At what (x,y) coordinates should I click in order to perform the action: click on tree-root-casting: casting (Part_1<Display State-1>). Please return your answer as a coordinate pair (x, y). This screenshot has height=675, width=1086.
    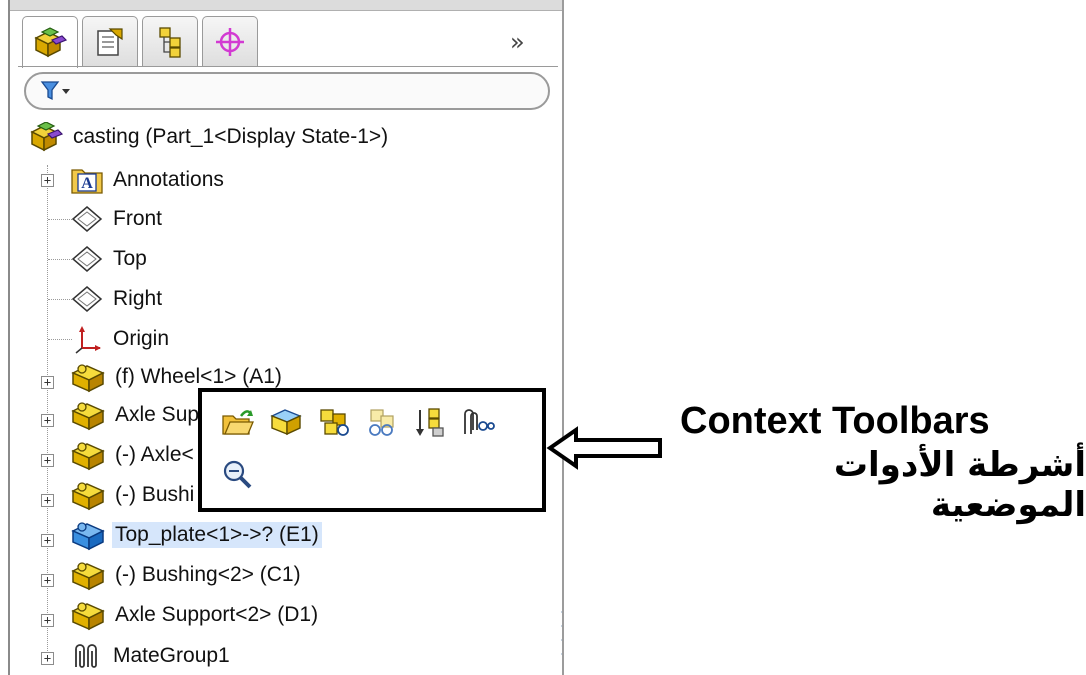
    Looking at the image, I should click on (209, 137).